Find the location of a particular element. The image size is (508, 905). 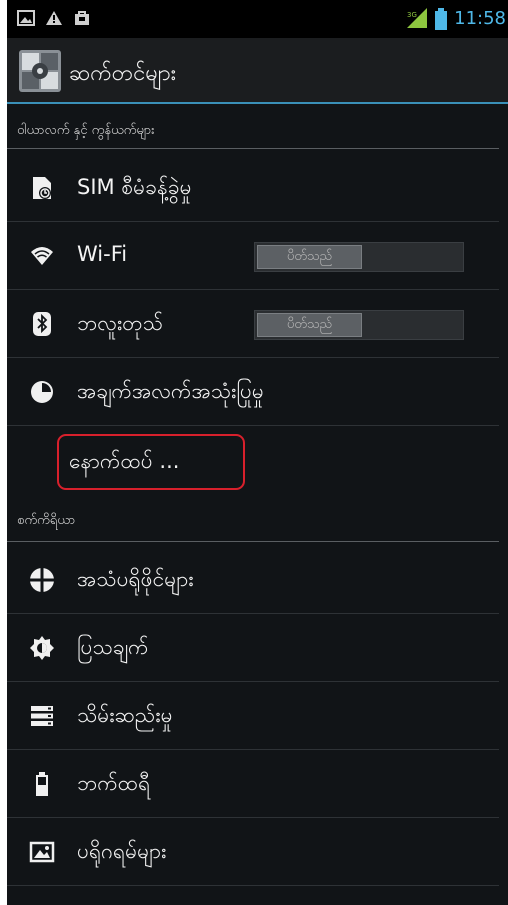

battery-icon is located at coordinates (441, 19).